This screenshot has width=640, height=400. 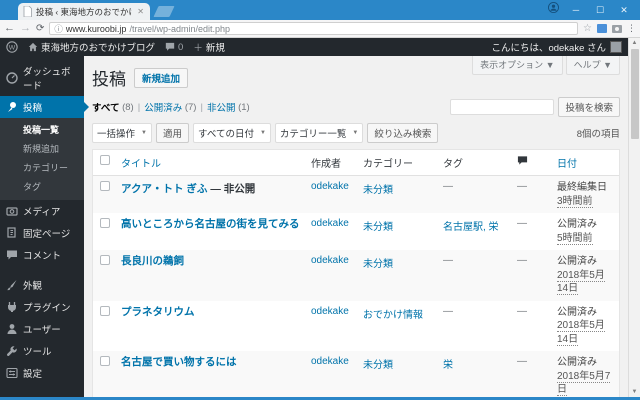 I want to click on post-title-link: プラネタリウム, so click(x=158, y=312).